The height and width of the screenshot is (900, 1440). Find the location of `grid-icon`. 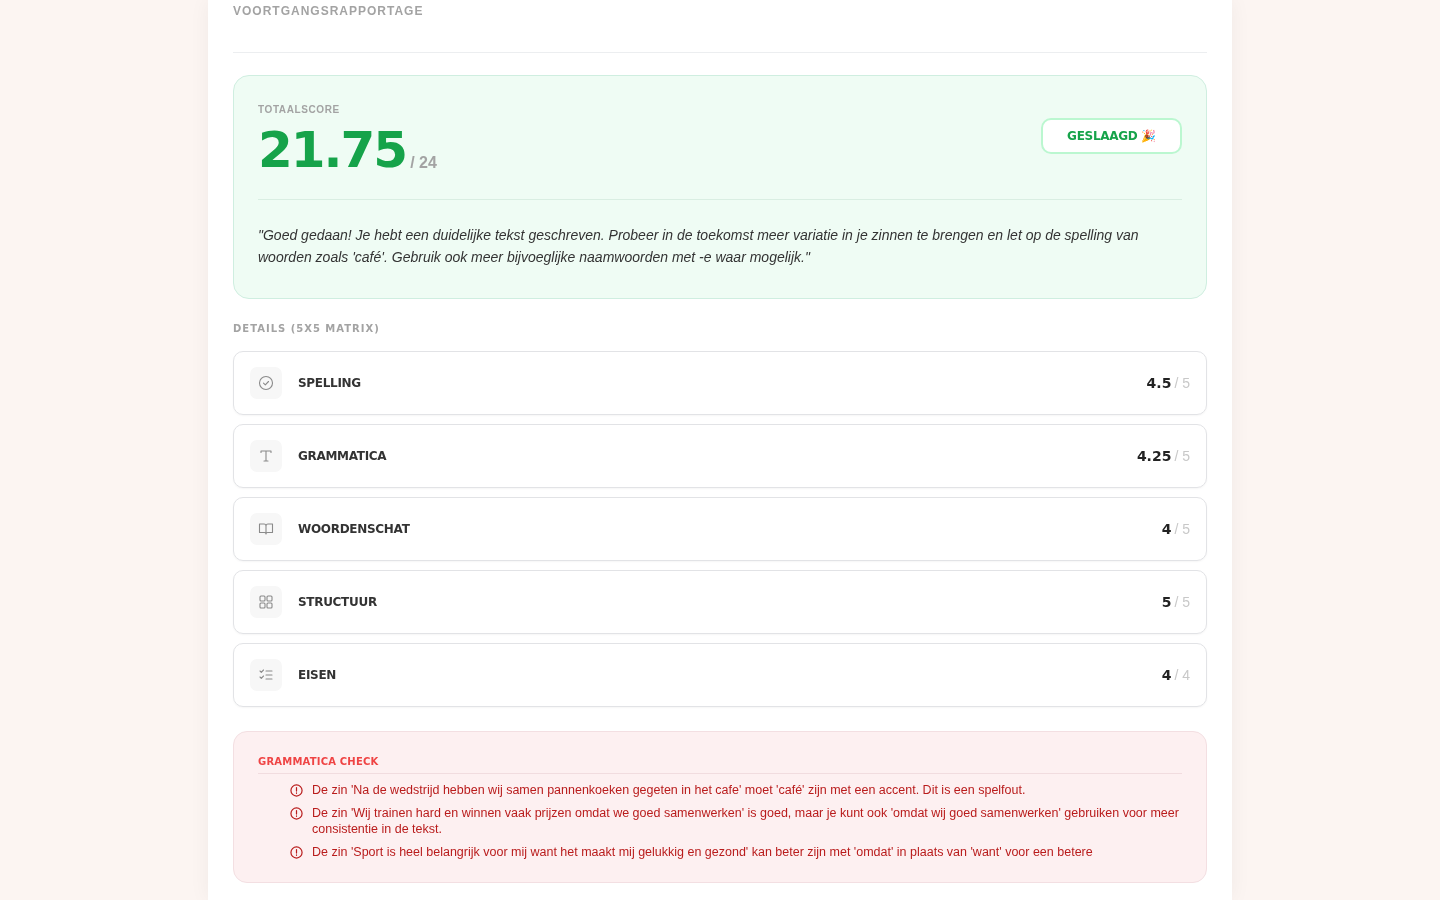

grid-icon is located at coordinates (266, 602).